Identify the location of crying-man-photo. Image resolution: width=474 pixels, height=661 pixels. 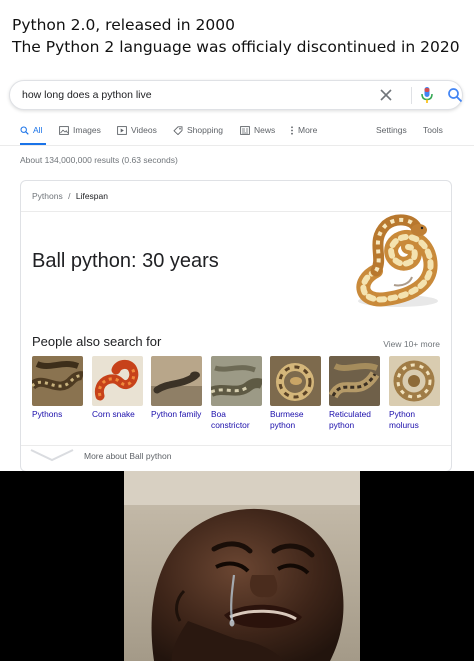
(242, 566).